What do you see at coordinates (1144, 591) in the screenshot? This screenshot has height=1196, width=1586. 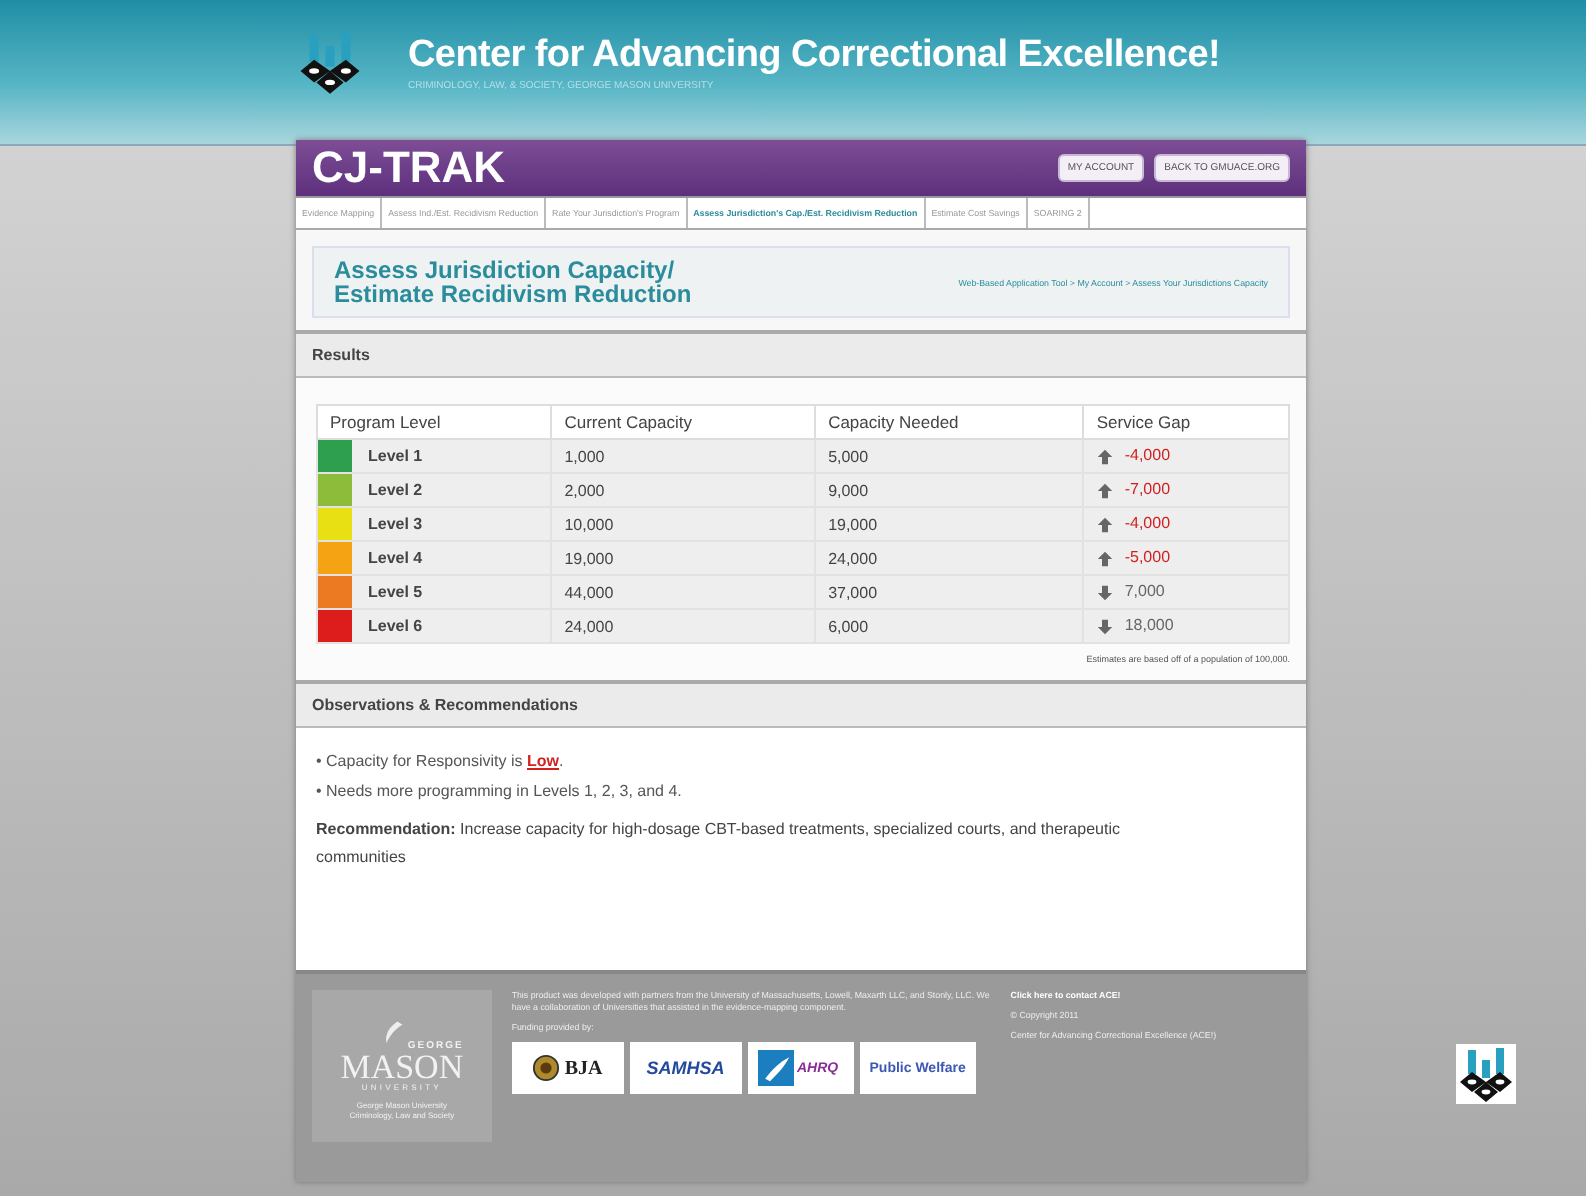 I see `table-cell: 7,000` at bounding box center [1144, 591].